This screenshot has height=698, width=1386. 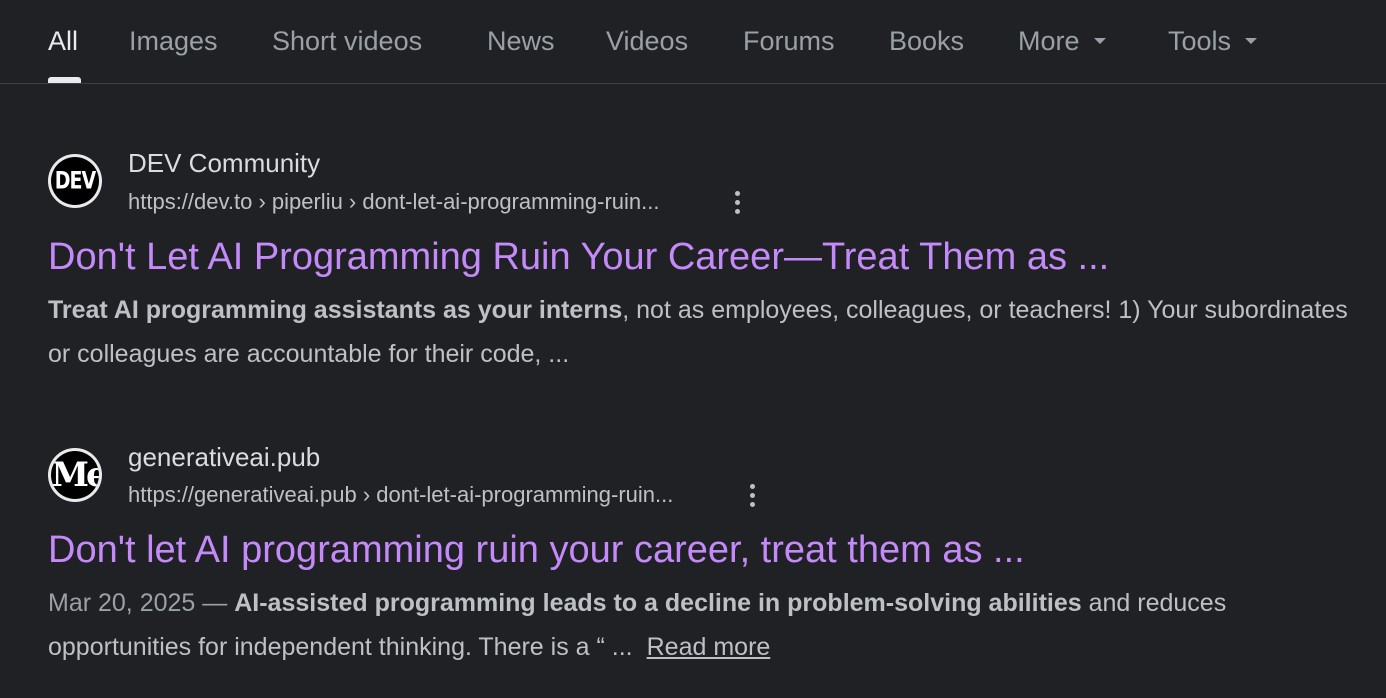 What do you see at coordinates (647, 41) in the screenshot?
I see `tab-videos: Videos` at bounding box center [647, 41].